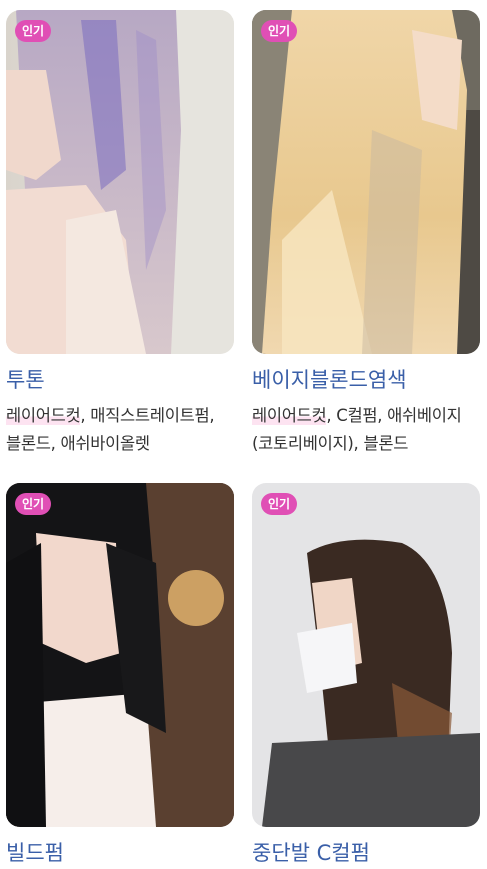  What do you see at coordinates (367, 380) in the screenshot?
I see `hairstyle-title: 베이지블론드염색` at bounding box center [367, 380].